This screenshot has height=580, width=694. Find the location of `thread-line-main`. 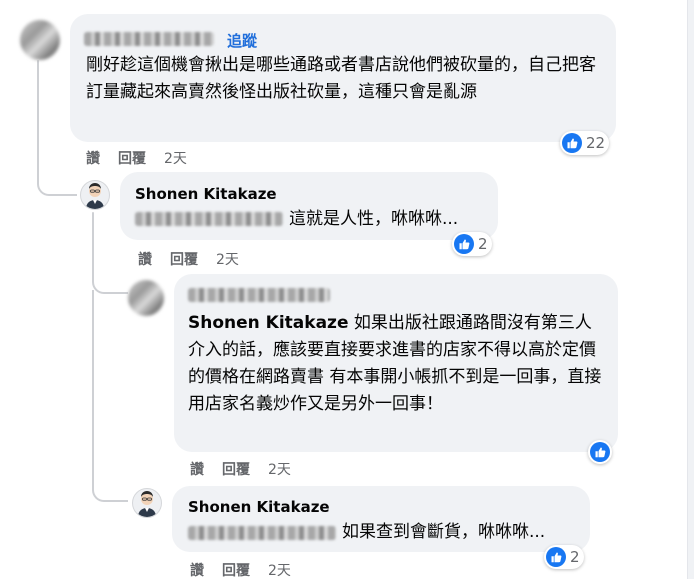

thread-line-main is located at coordinates (38, 110).